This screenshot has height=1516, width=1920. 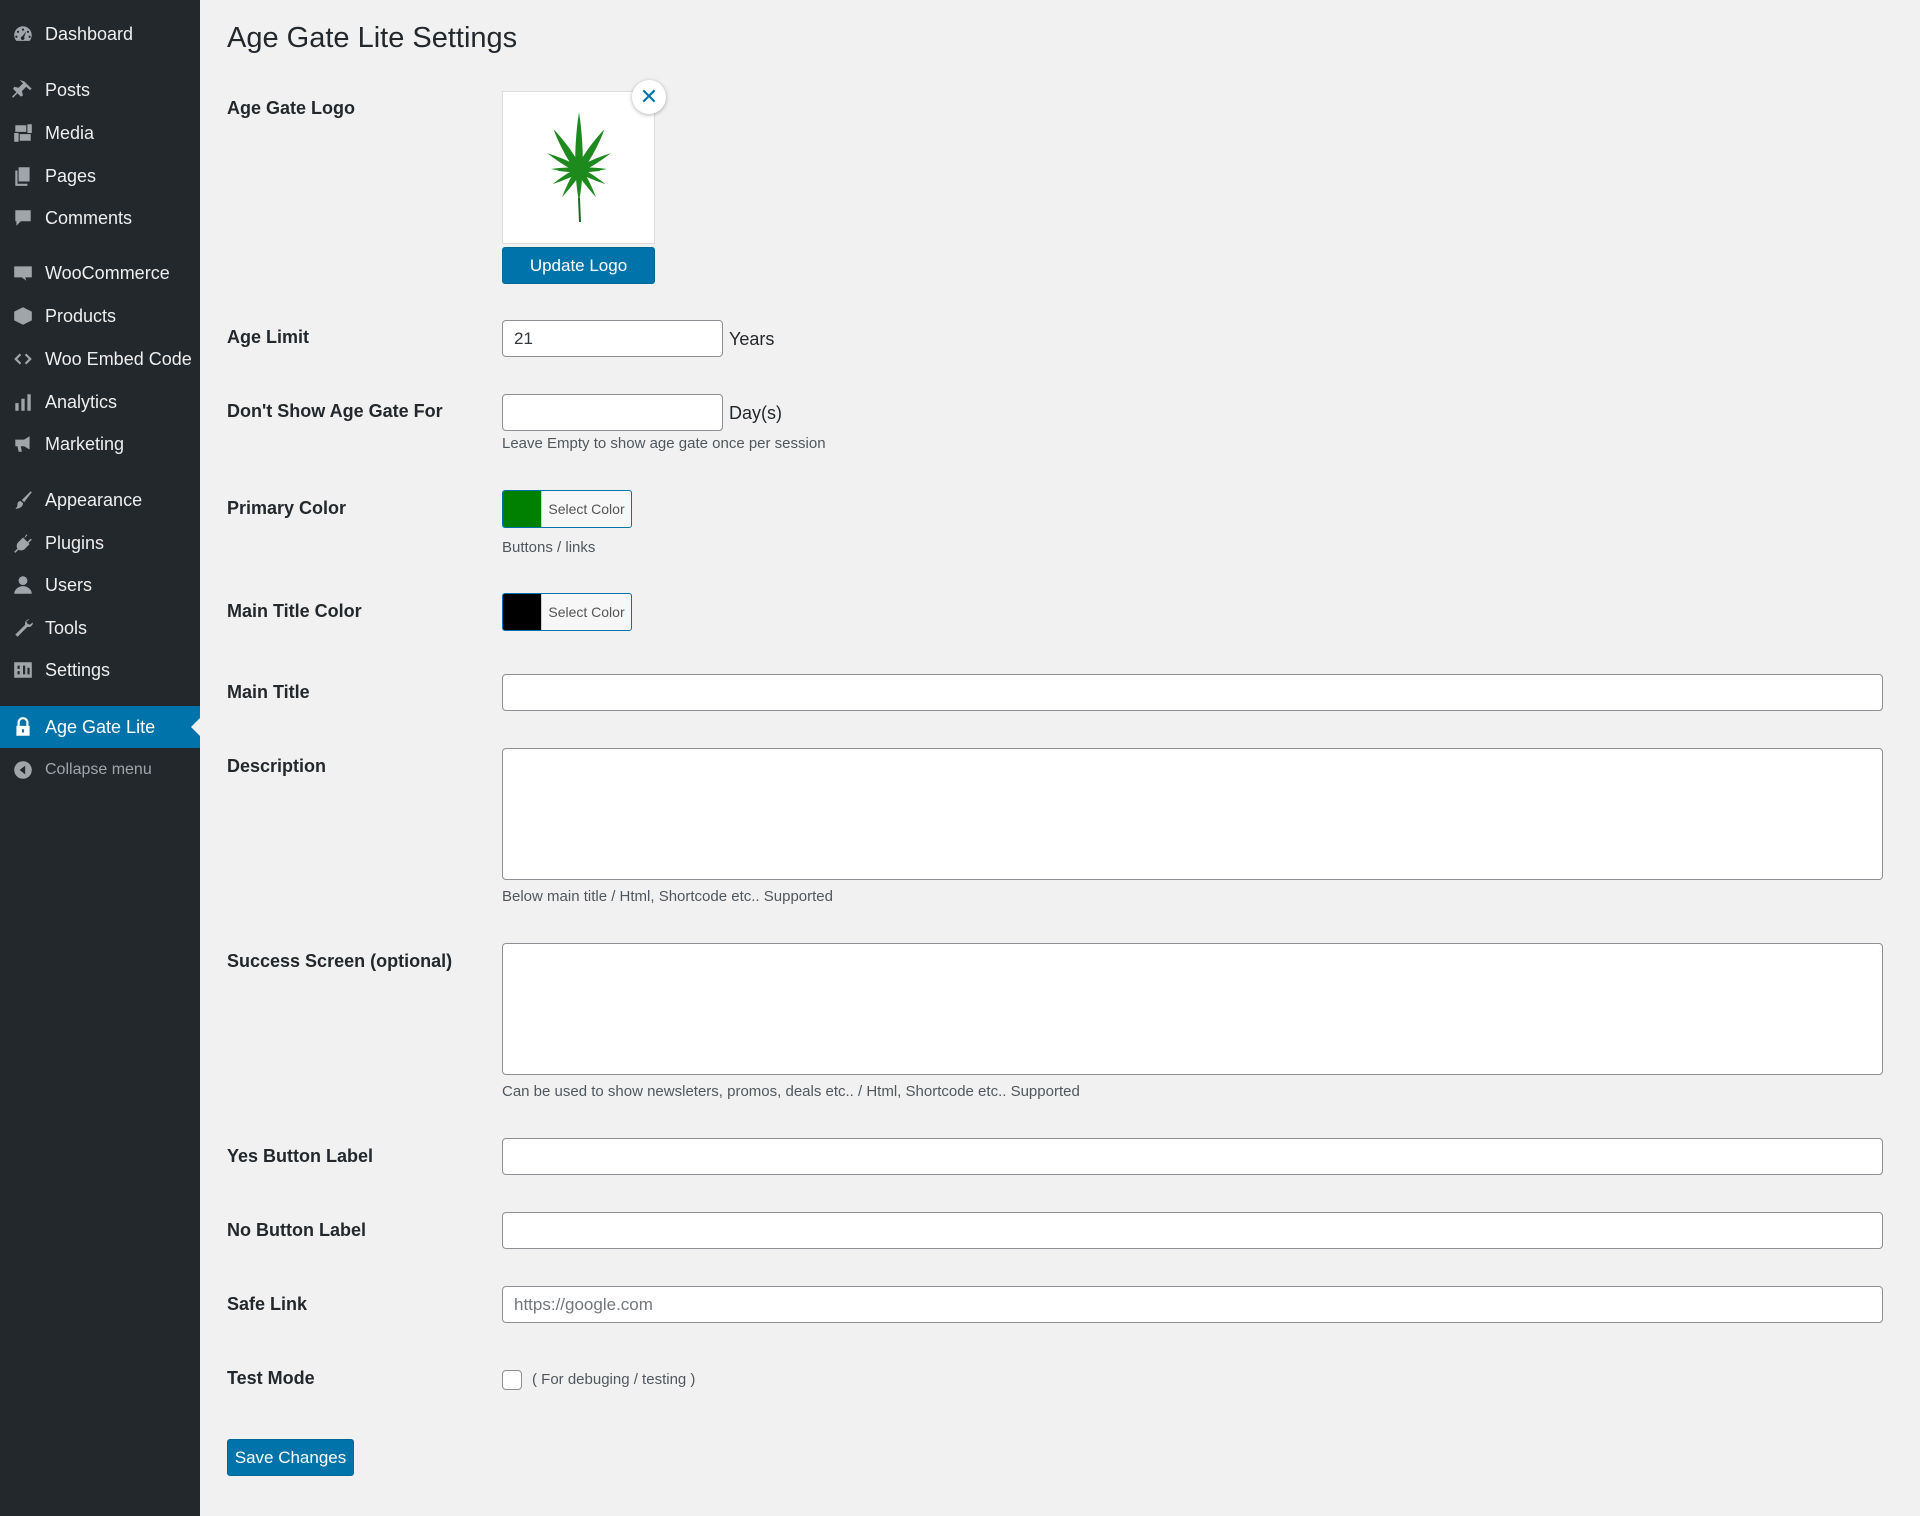 I want to click on no-button-label-label: No Button Label, so click(x=296, y=1230).